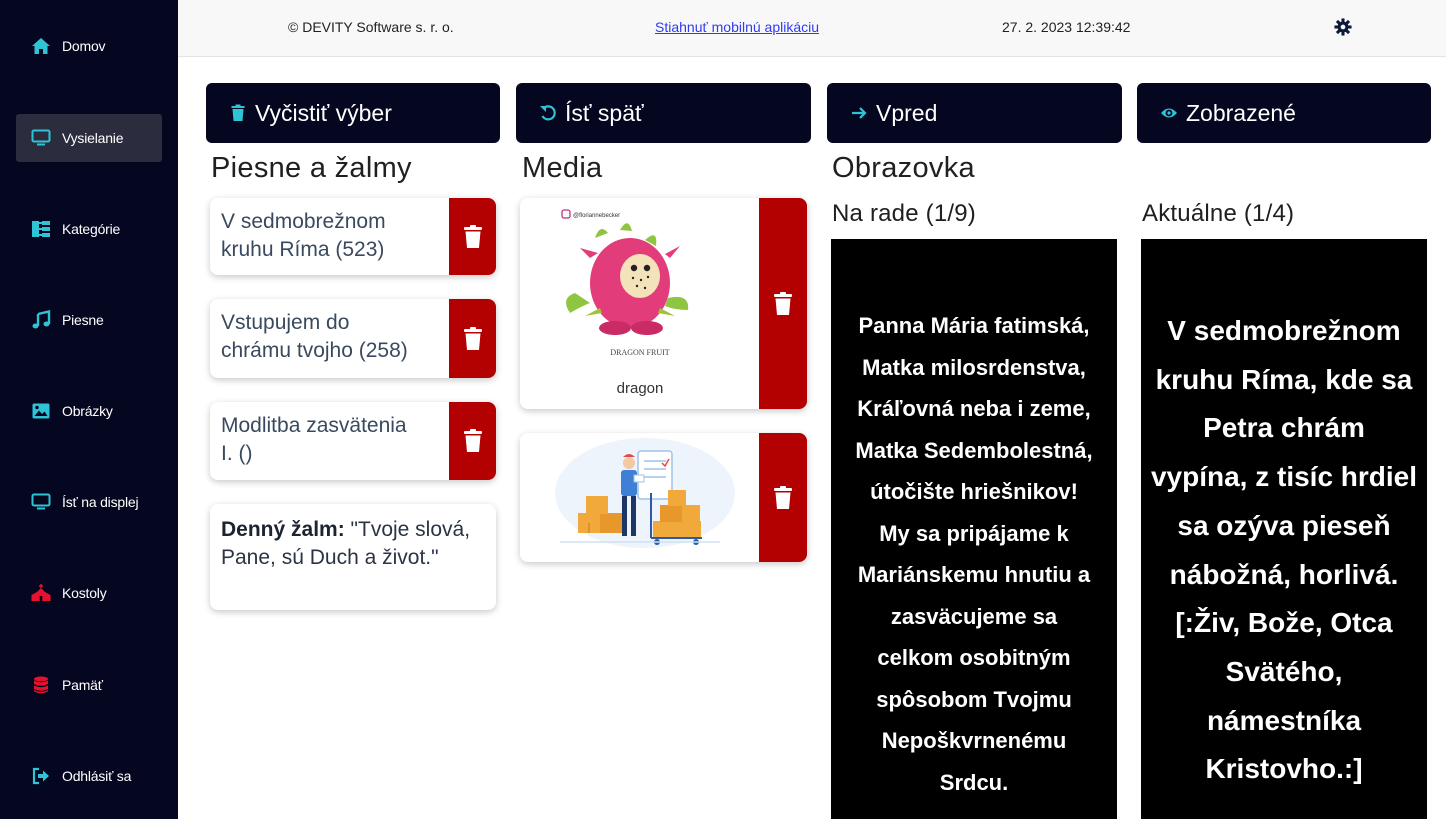 Image resolution: width=1446 pixels, height=819 pixels. I want to click on song-card: Modlitba zasvätenia I. (), so click(353, 441).